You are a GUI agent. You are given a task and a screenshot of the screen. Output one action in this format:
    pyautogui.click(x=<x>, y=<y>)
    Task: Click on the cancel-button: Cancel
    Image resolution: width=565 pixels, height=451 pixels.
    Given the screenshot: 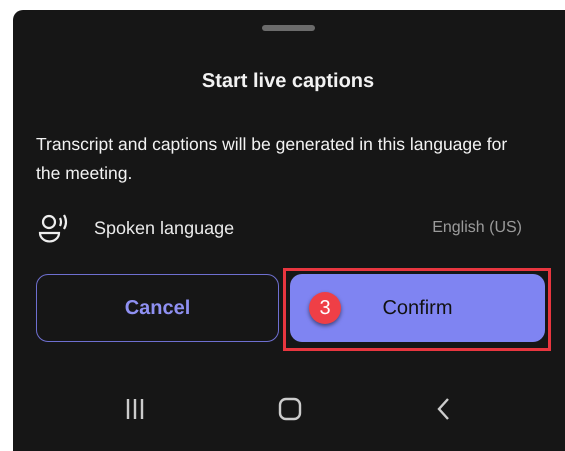 What is the action you would take?
    pyautogui.click(x=157, y=308)
    